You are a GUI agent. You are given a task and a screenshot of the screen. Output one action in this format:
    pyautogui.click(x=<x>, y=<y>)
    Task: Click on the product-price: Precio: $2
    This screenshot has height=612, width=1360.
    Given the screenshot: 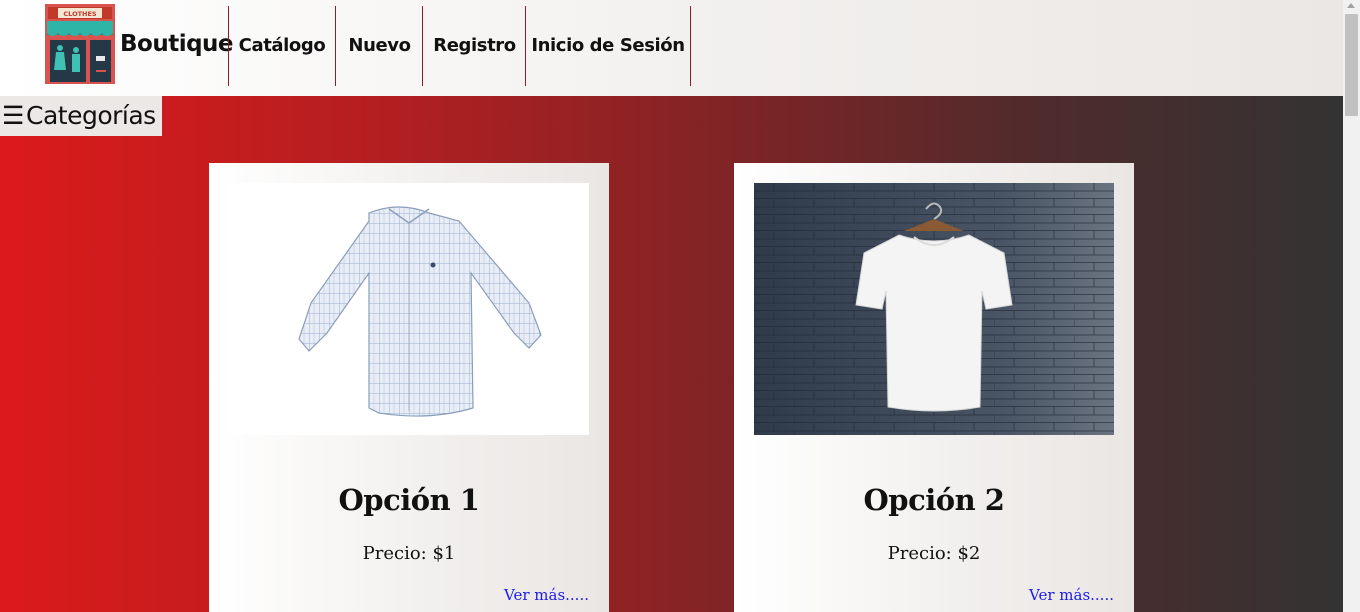 What is the action you would take?
    pyautogui.click(x=934, y=553)
    